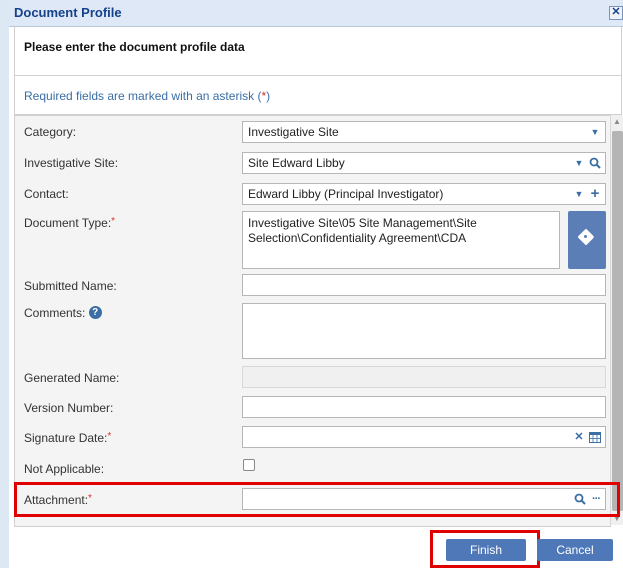 The image size is (623, 568). Describe the element at coordinates (95, 312) in the screenshot. I see `info-icon: ?` at that location.